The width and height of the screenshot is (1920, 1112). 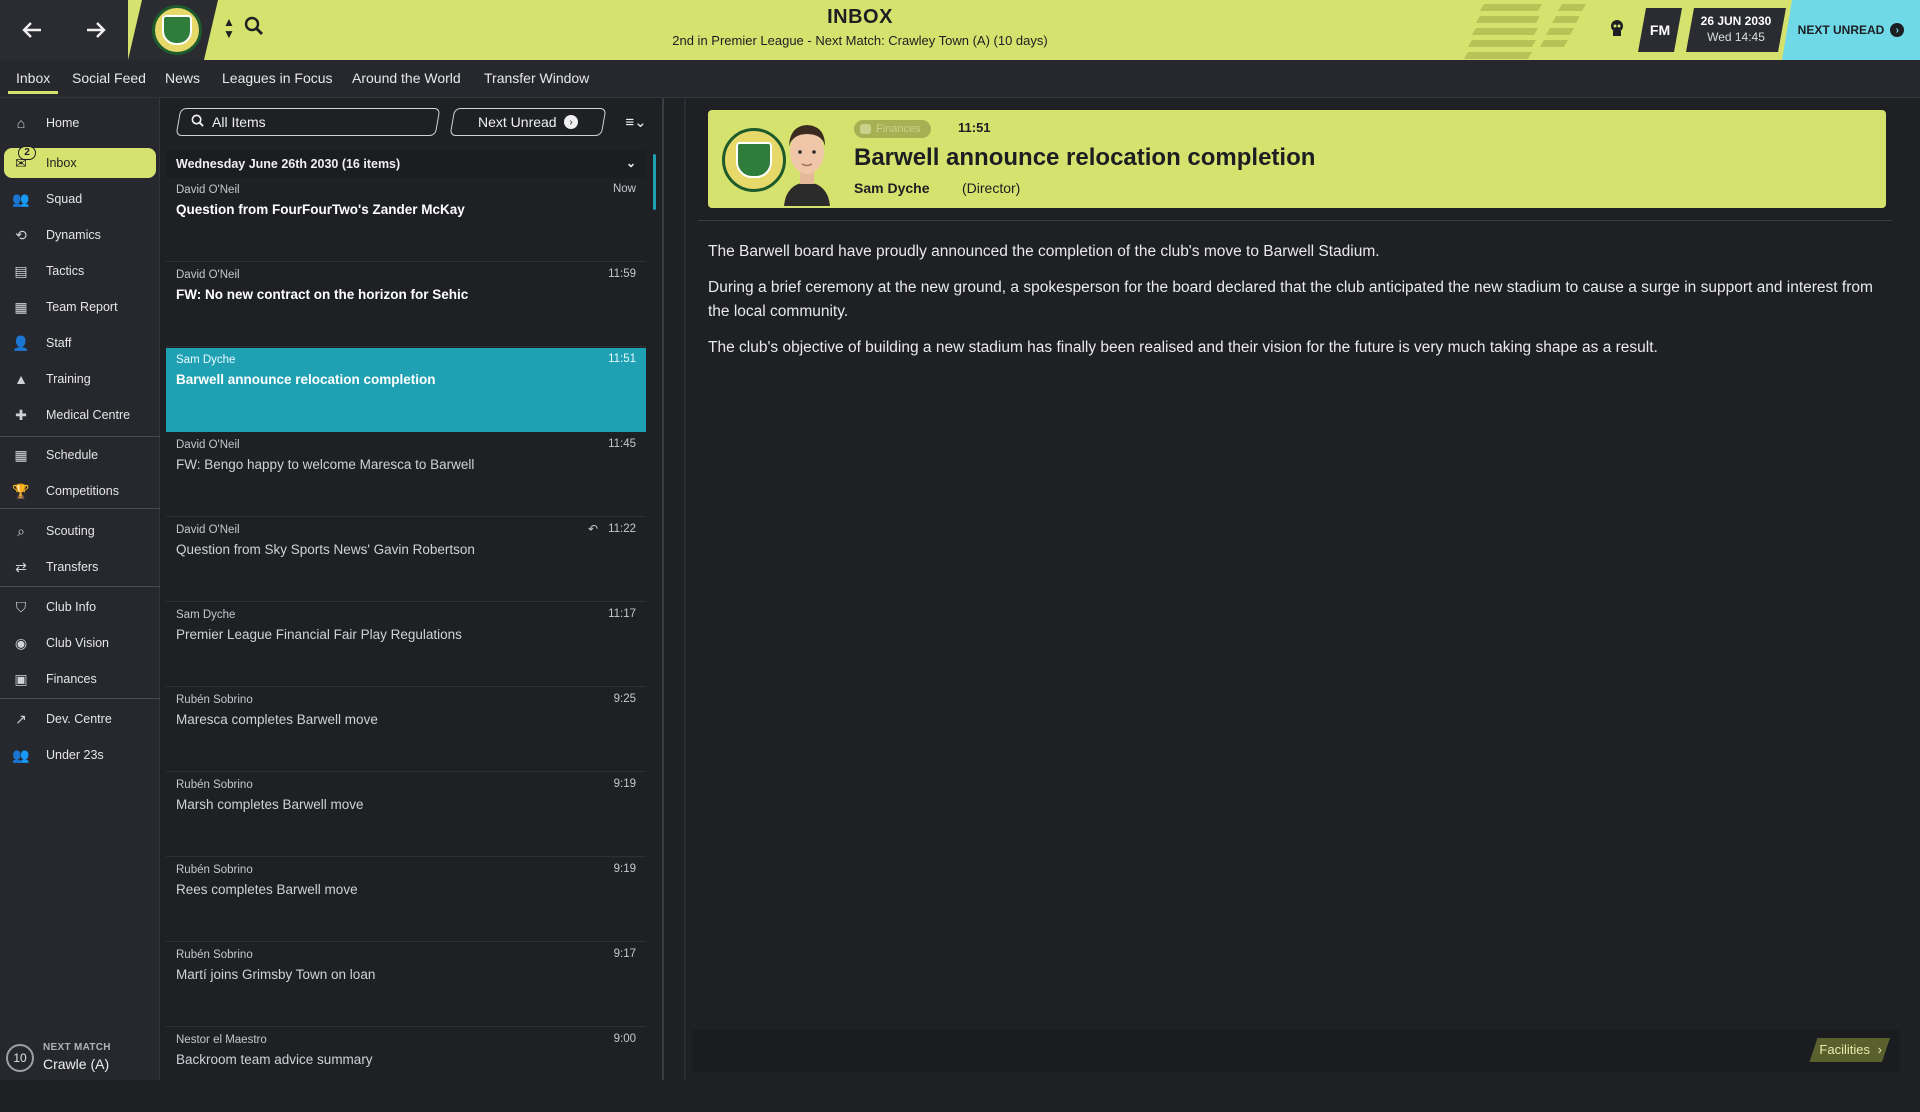 What do you see at coordinates (21, 754) in the screenshot?
I see `youth-icon: 👥` at bounding box center [21, 754].